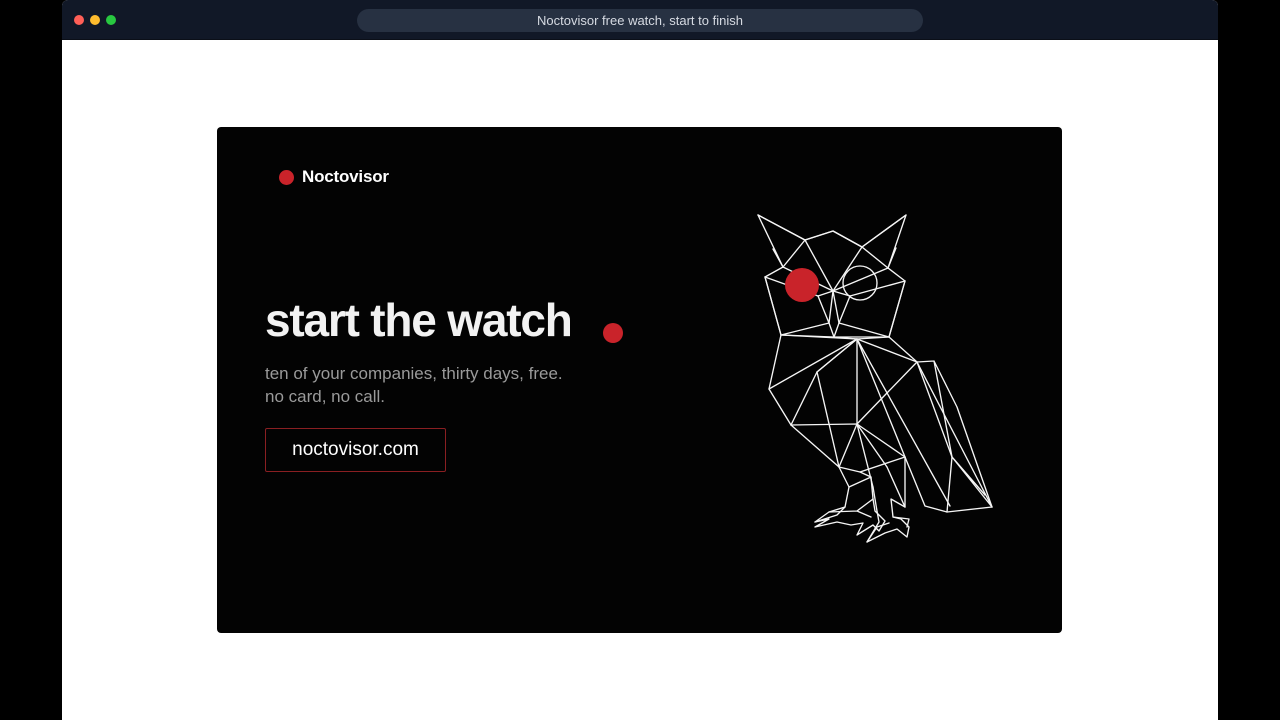  Describe the element at coordinates (79, 20) in the screenshot. I see `close-window-button` at that location.